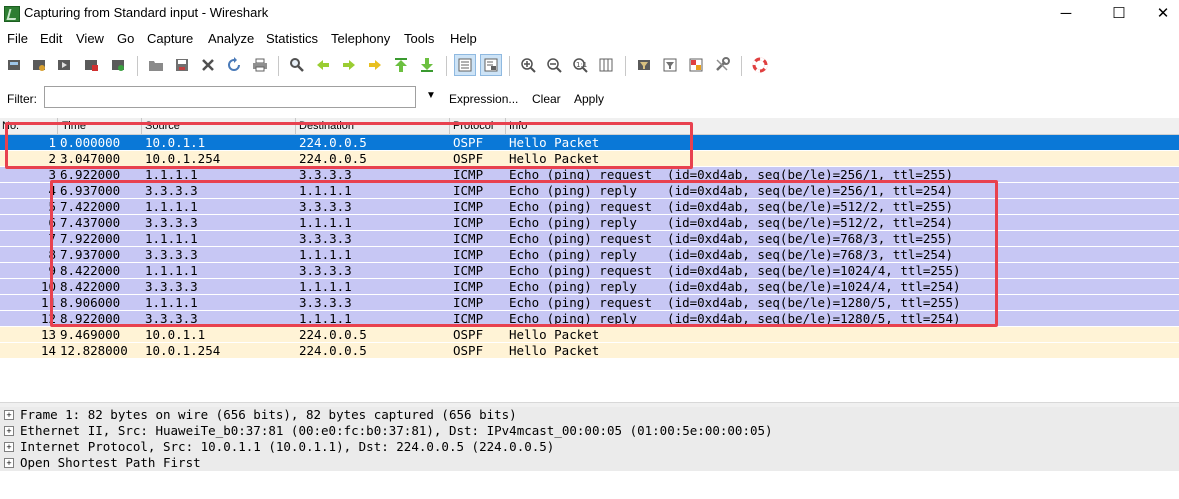 The height and width of the screenshot is (499, 1179). Describe the element at coordinates (231, 38) in the screenshot. I see `menu-analyze: Analyze` at that location.